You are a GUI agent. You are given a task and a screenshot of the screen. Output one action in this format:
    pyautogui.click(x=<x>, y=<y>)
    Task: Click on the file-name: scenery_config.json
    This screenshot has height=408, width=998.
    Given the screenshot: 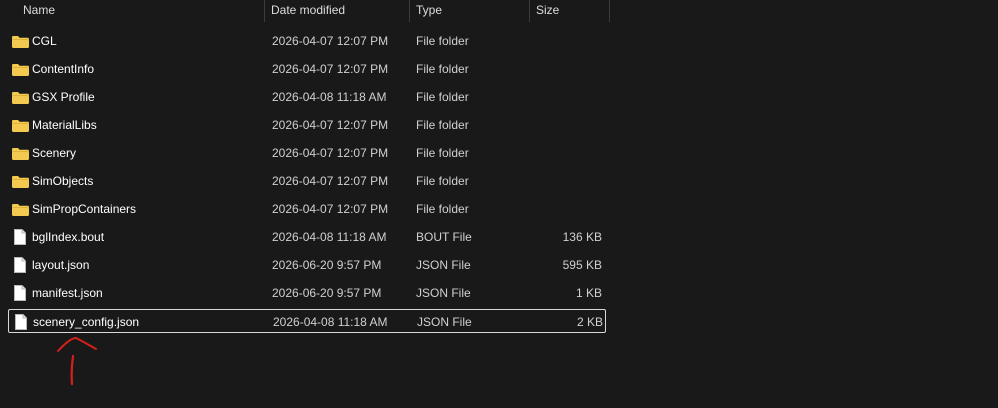 What is the action you would take?
    pyautogui.click(x=86, y=322)
    